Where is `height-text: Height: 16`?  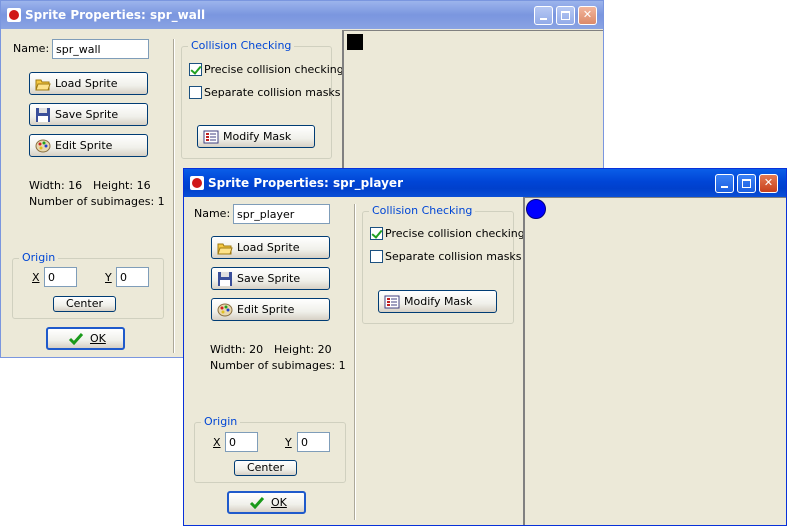
height-text: Height: 16 is located at coordinates (122, 185).